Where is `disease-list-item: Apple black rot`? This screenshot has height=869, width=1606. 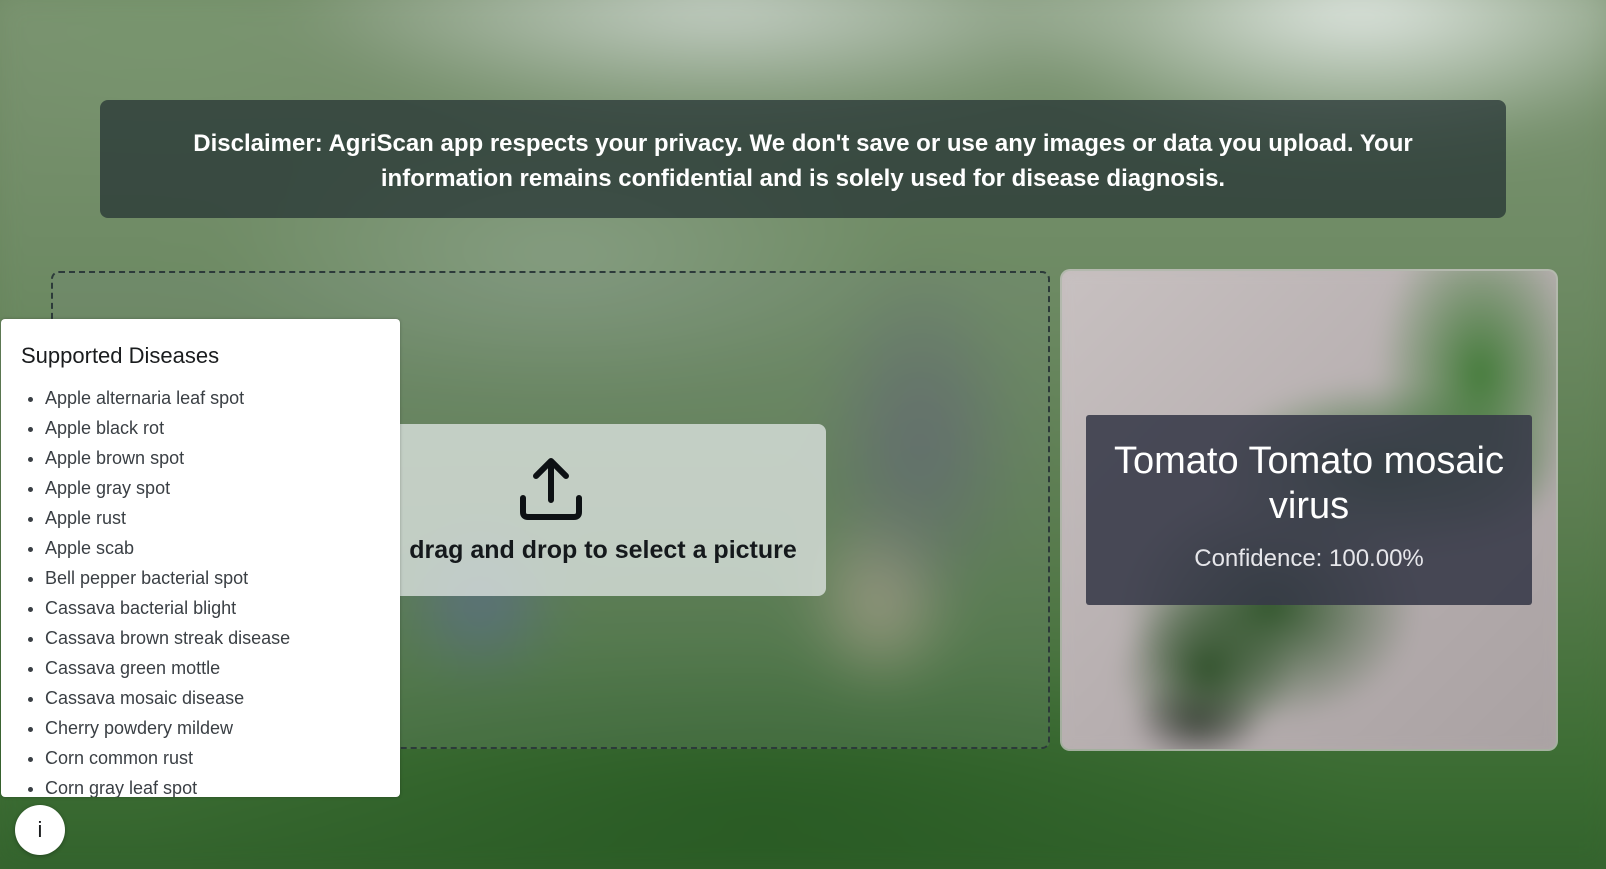
disease-list-item: Apple black rot is located at coordinates (167, 428).